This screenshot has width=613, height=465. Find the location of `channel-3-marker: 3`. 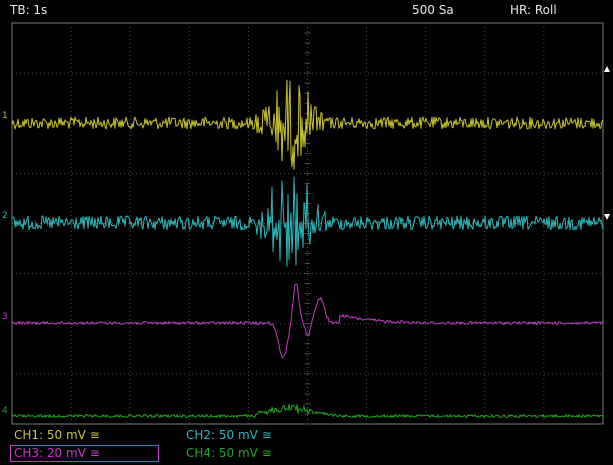

channel-3-marker: 3 is located at coordinates (5, 317).